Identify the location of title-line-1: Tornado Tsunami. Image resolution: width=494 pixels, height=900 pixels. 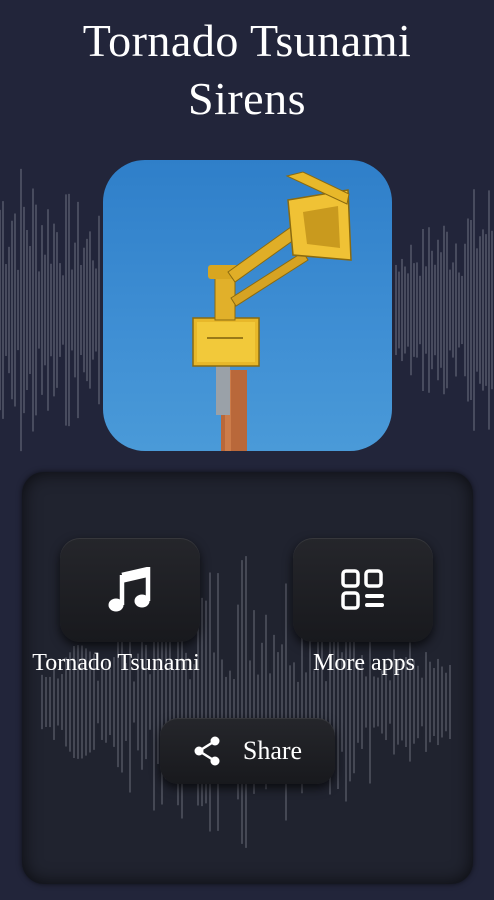
(247, 40).